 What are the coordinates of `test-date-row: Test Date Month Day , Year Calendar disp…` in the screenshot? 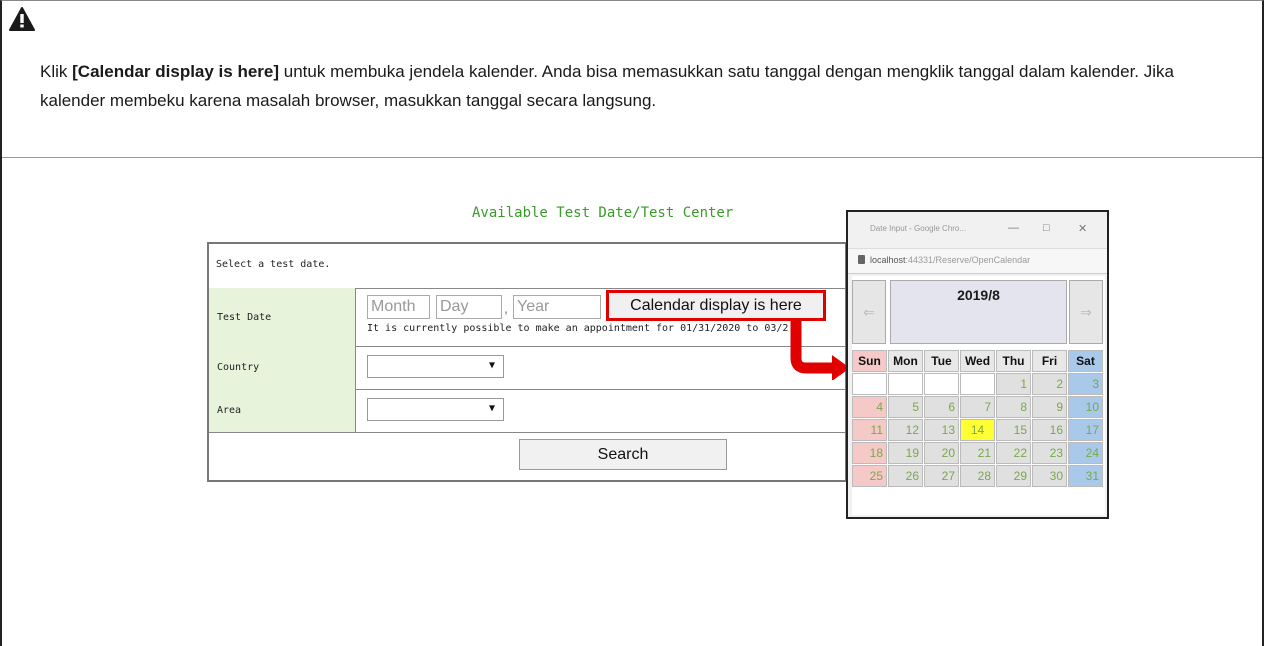 It's located at (527, 317).